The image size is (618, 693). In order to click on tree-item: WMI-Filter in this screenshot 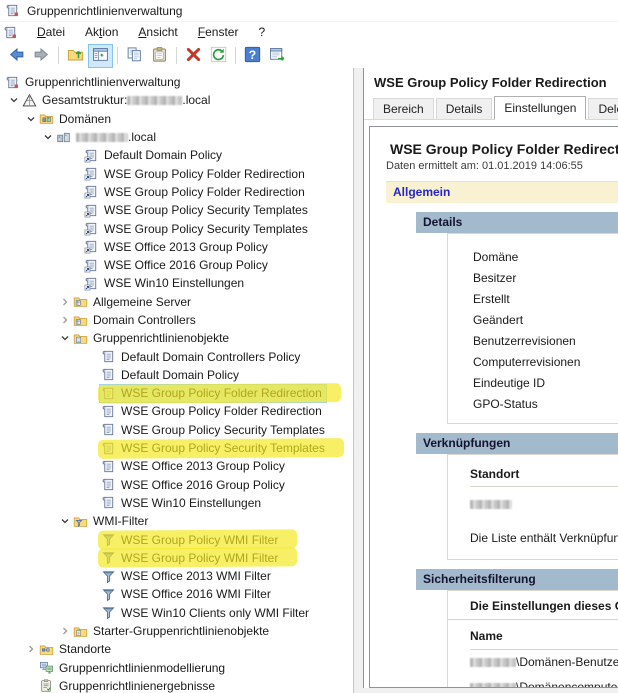, I will do `click(176, 521)`.